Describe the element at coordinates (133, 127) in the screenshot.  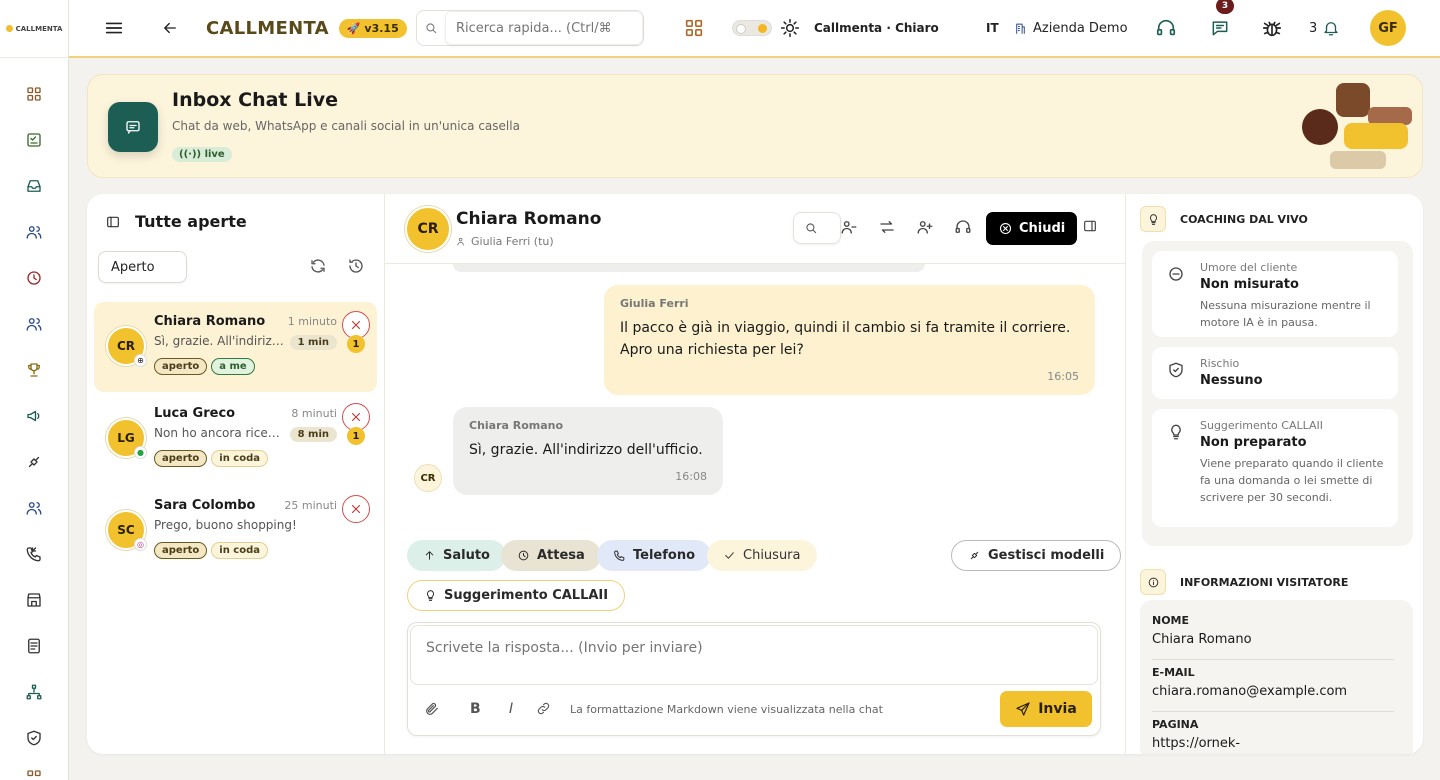
I see `chat-inbox-icon` at that location.